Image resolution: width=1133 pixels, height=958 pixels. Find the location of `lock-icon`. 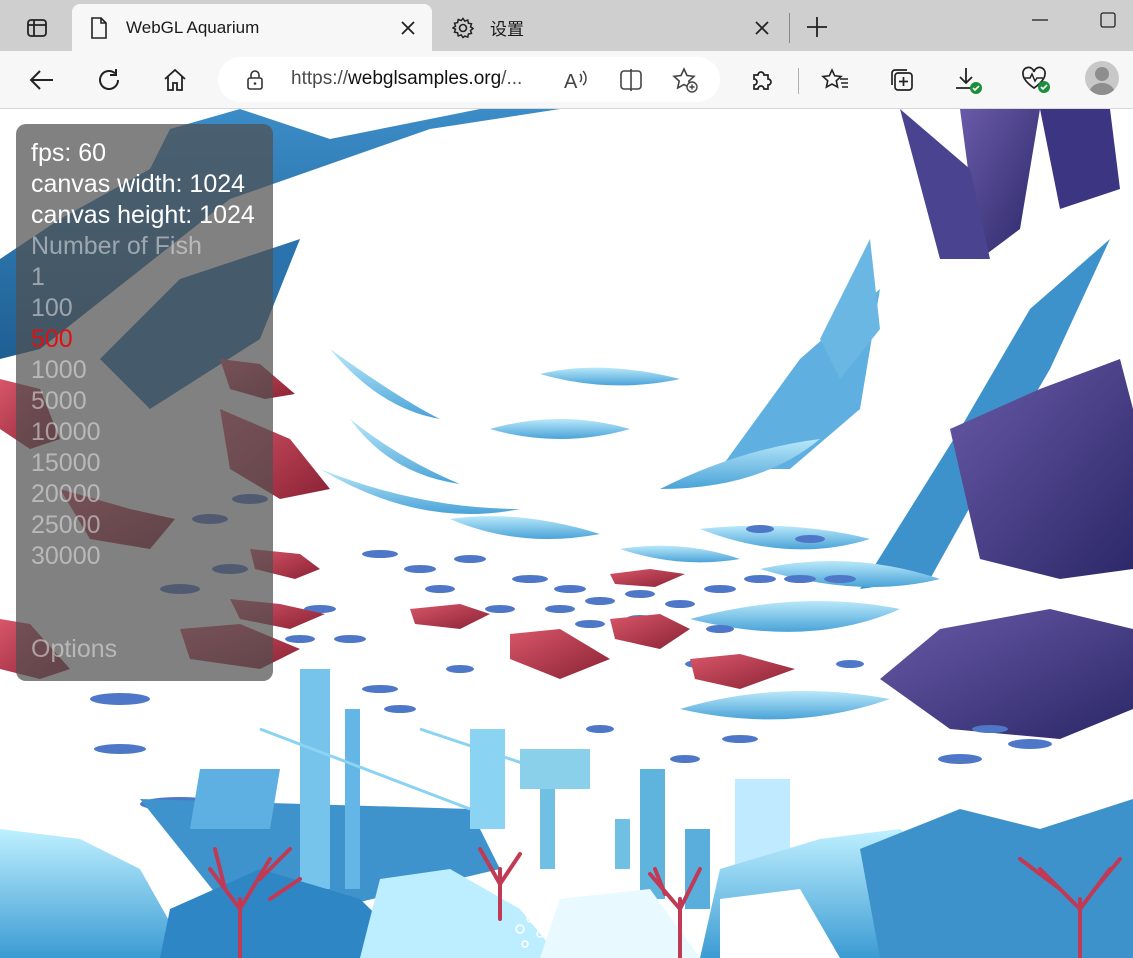

lock-icon is located at coordinates (255, 80).